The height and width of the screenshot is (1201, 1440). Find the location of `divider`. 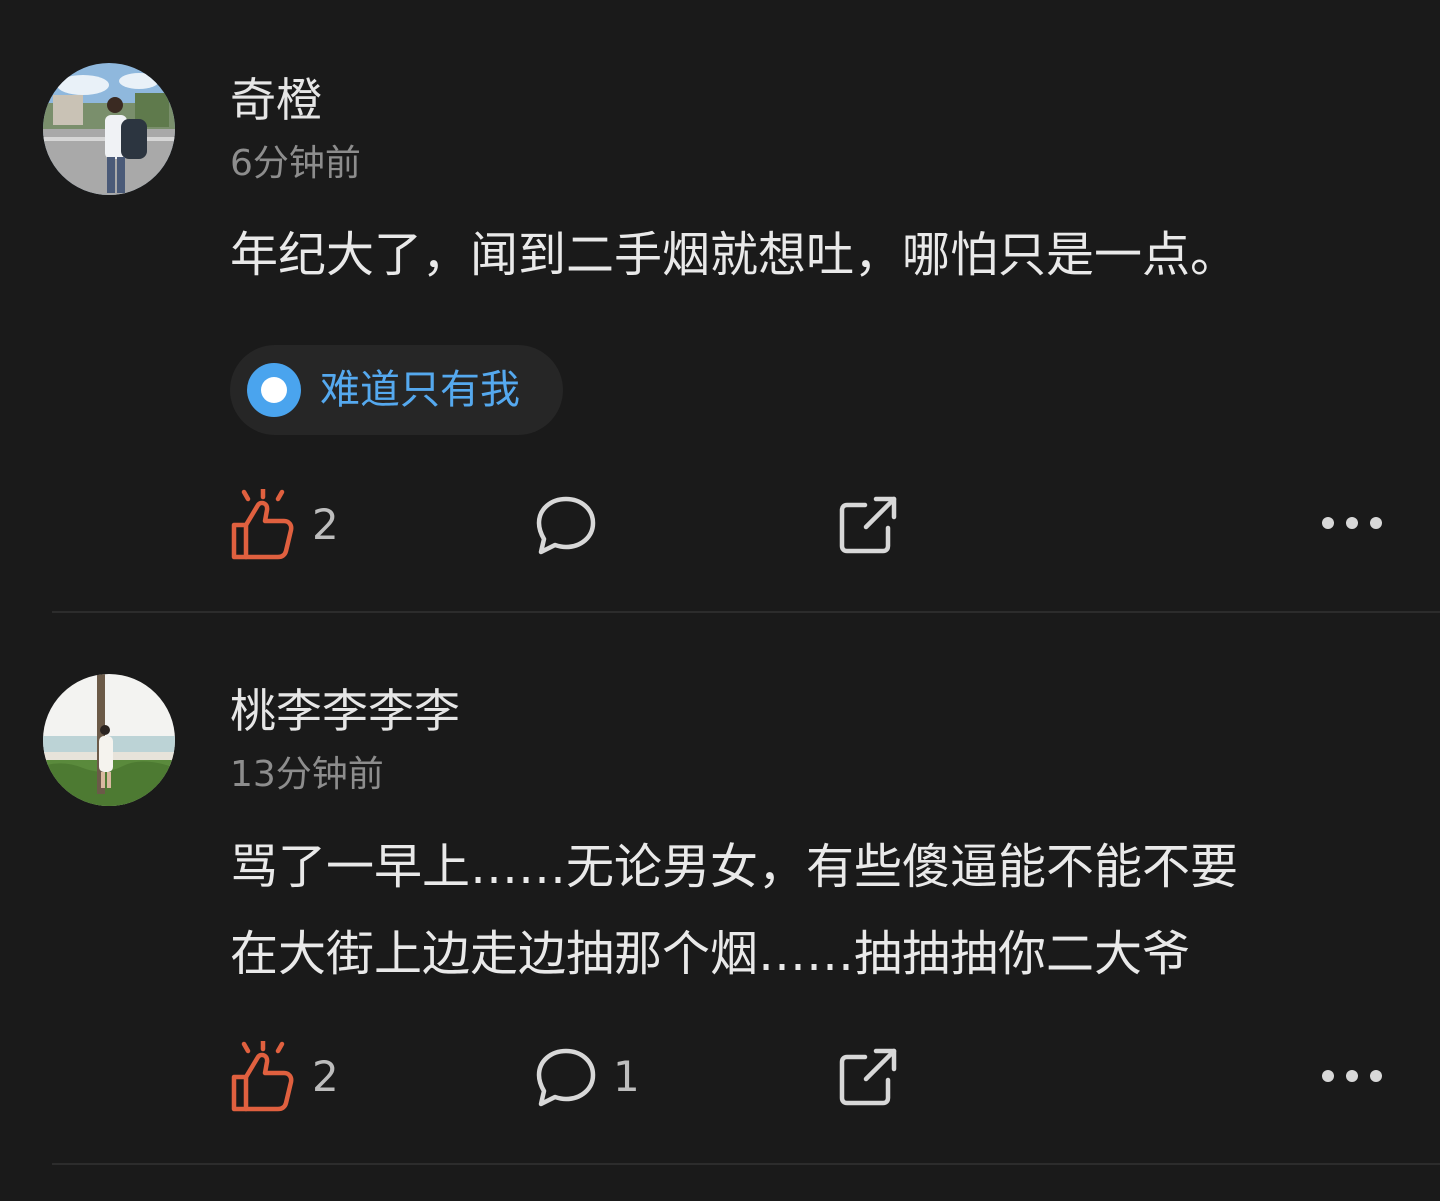

divider is located at coordinates (746, 1164).